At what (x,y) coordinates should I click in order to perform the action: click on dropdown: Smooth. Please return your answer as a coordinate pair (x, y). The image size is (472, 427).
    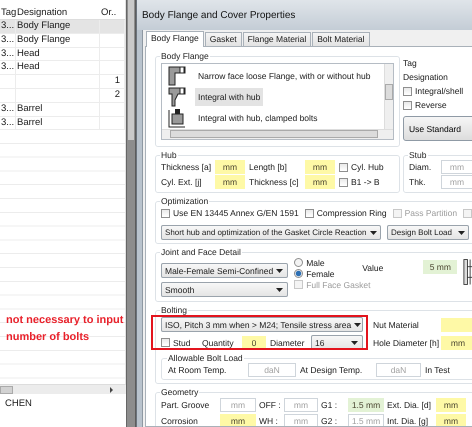
    Looking at the image, I should click on (224, 289).